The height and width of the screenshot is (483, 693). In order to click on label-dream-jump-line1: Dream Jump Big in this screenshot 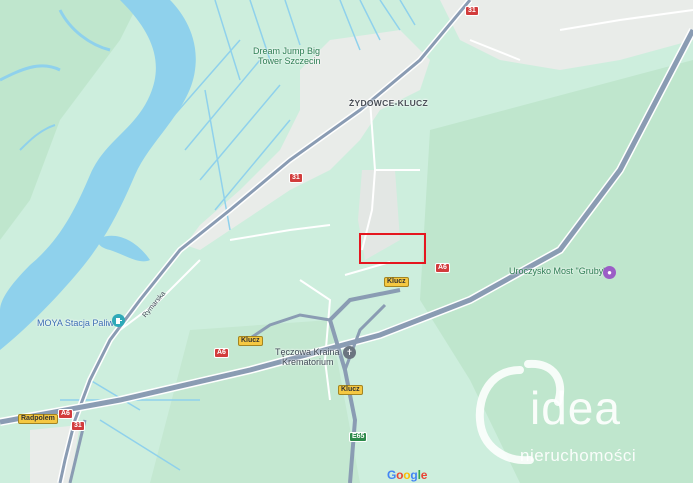, I will do `click(286, 51)`.